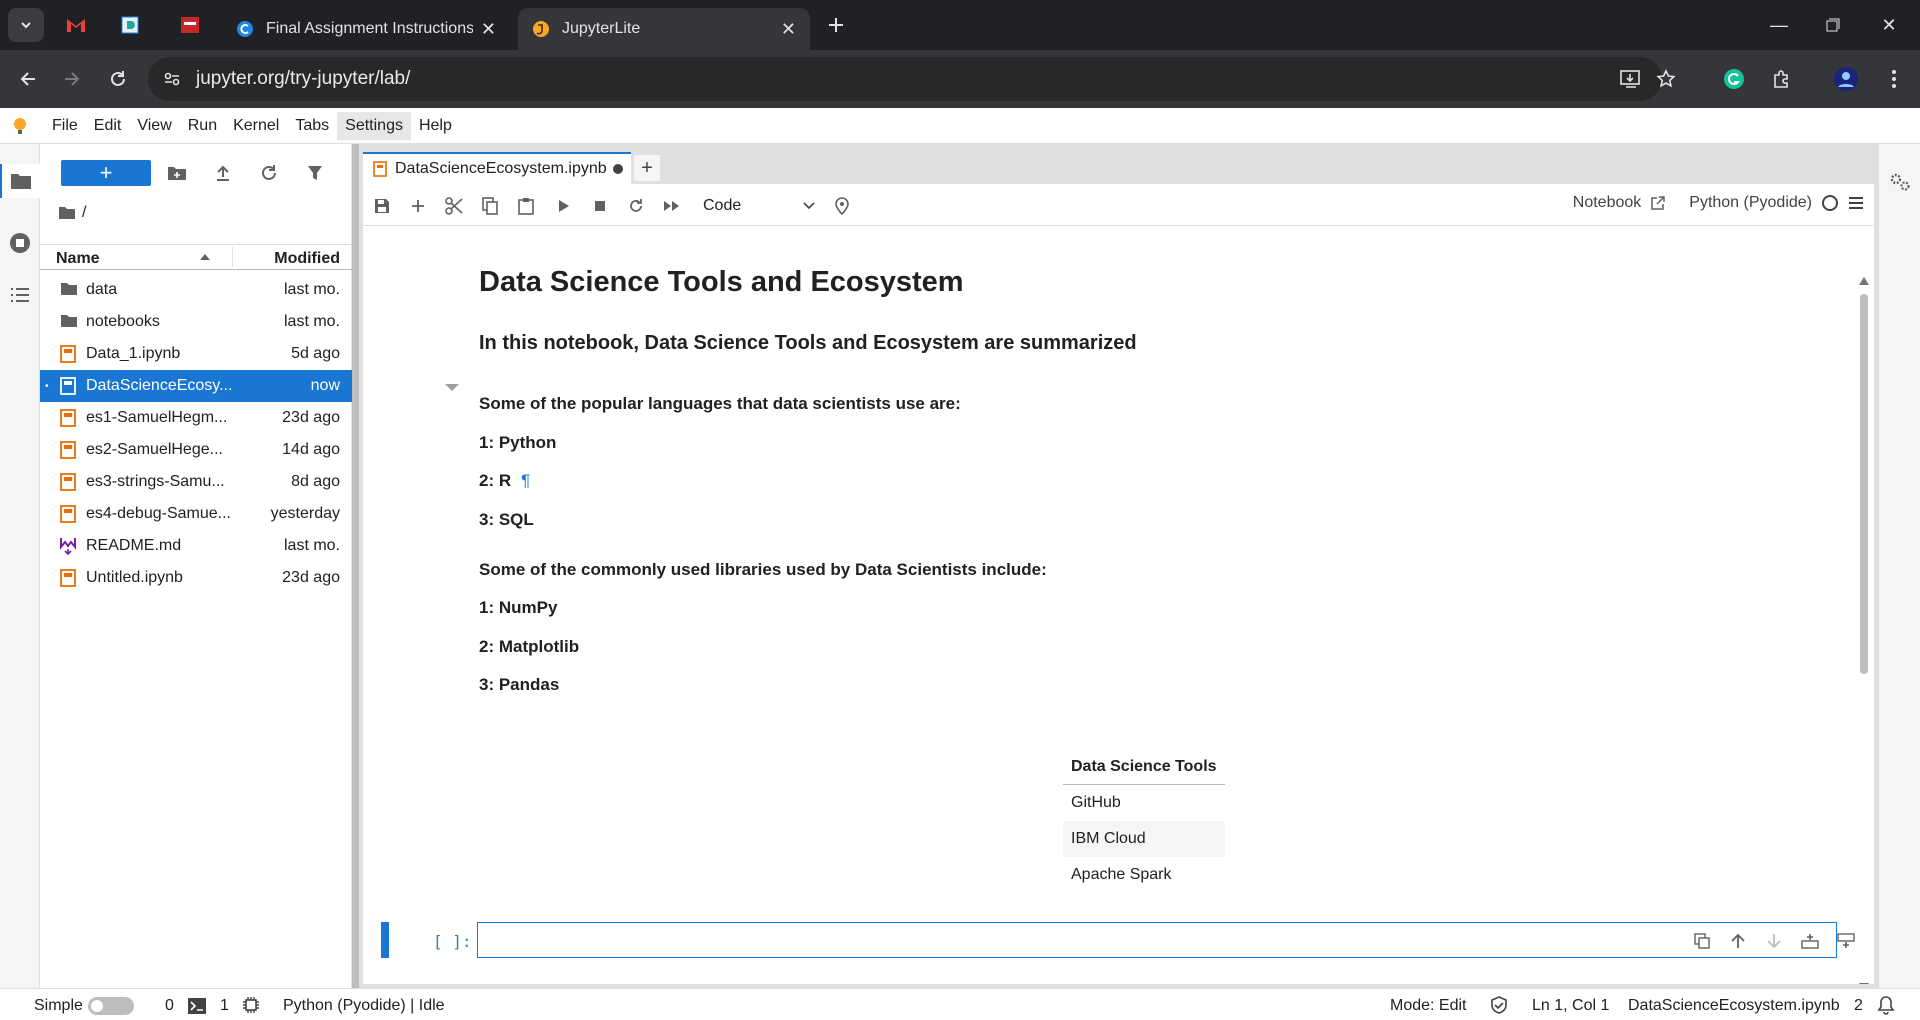  Describe the element at coordinates (490, 206) in the screenshot. I see `copy-button` at that location.